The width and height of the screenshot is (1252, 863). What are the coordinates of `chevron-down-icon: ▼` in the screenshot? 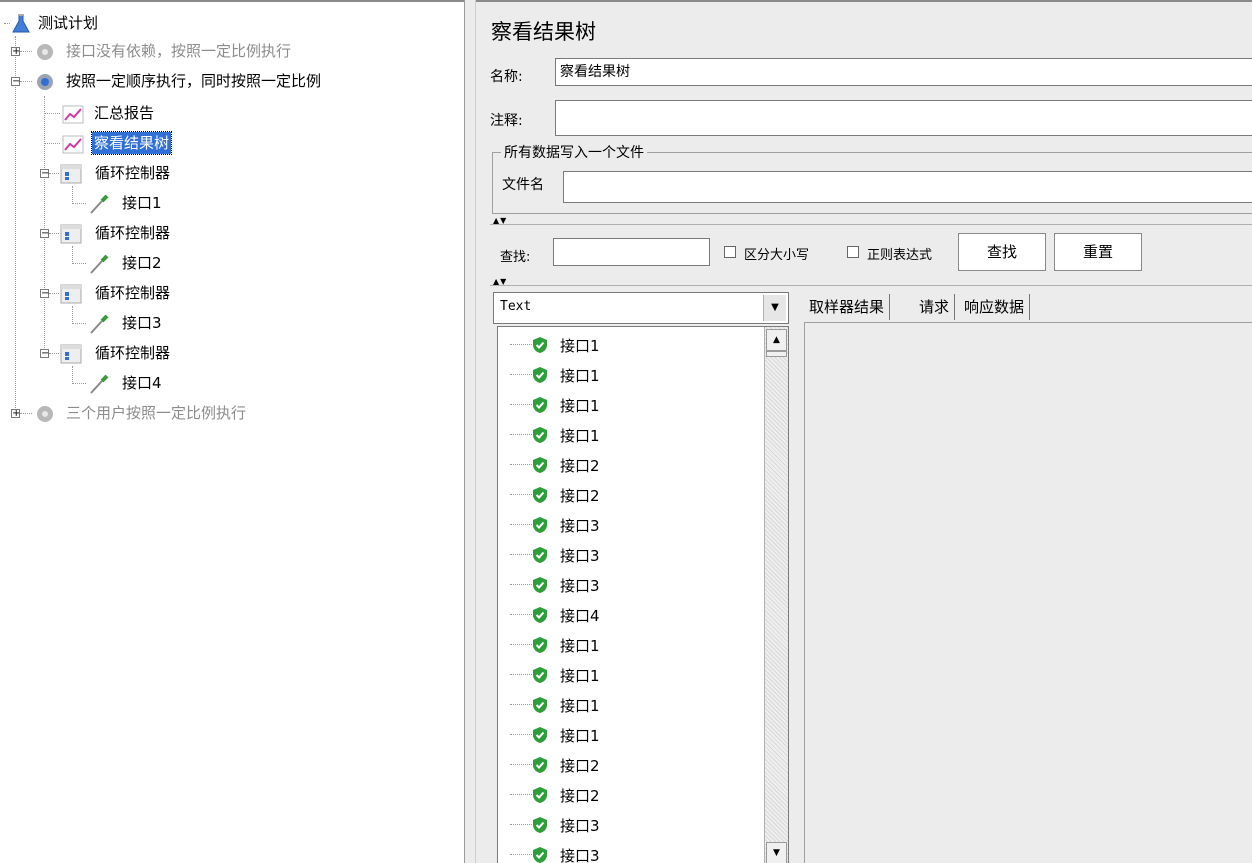 It's located at (774, 308).